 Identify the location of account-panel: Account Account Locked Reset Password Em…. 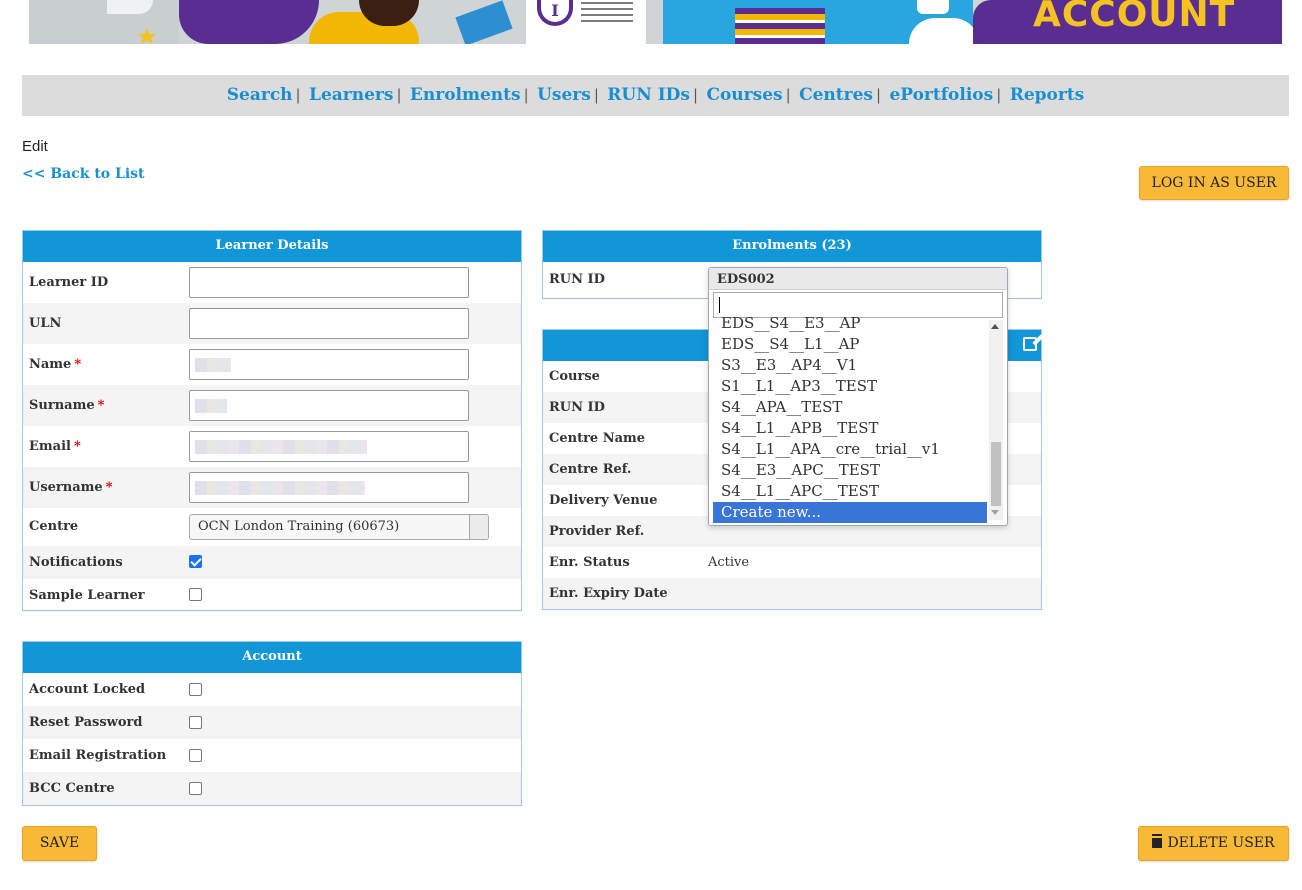
(272, 723).